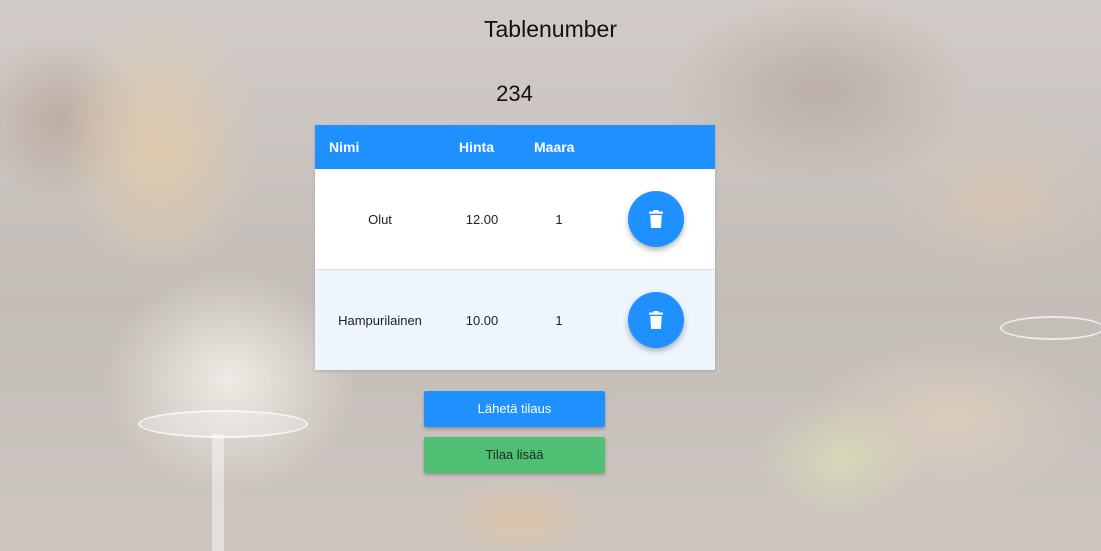  What do you see at coordinates (514, 93) in the screenshot?
I see `table-number: 234` at bounding box center [514, 93].